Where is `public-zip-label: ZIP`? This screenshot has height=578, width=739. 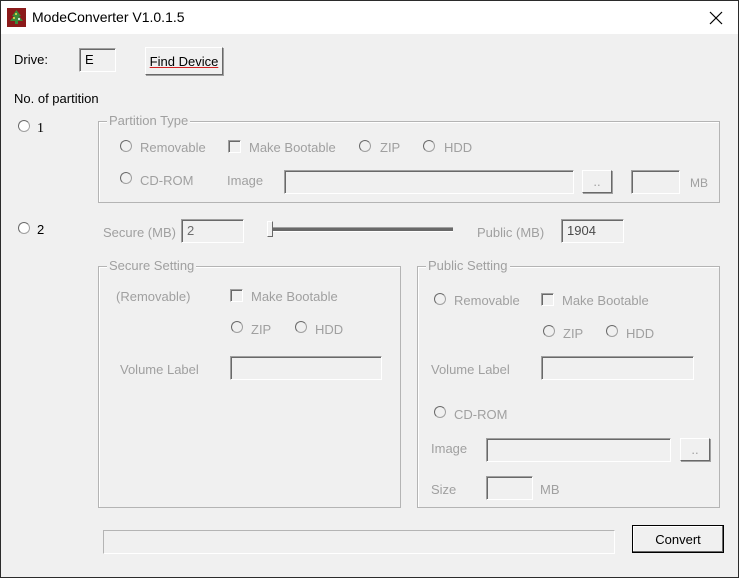 public-zip-label: ZIP is located at coordinates (573, 333).